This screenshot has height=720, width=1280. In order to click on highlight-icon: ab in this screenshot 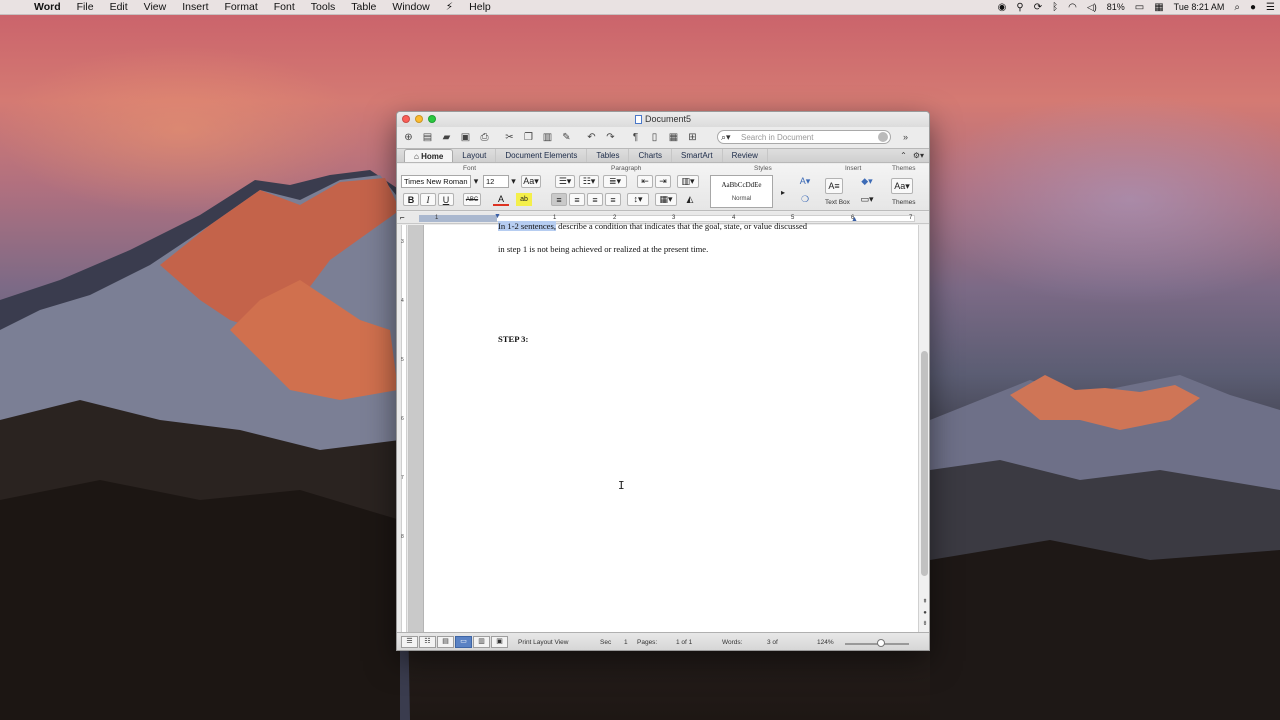, I will do `click(524, 199)`.